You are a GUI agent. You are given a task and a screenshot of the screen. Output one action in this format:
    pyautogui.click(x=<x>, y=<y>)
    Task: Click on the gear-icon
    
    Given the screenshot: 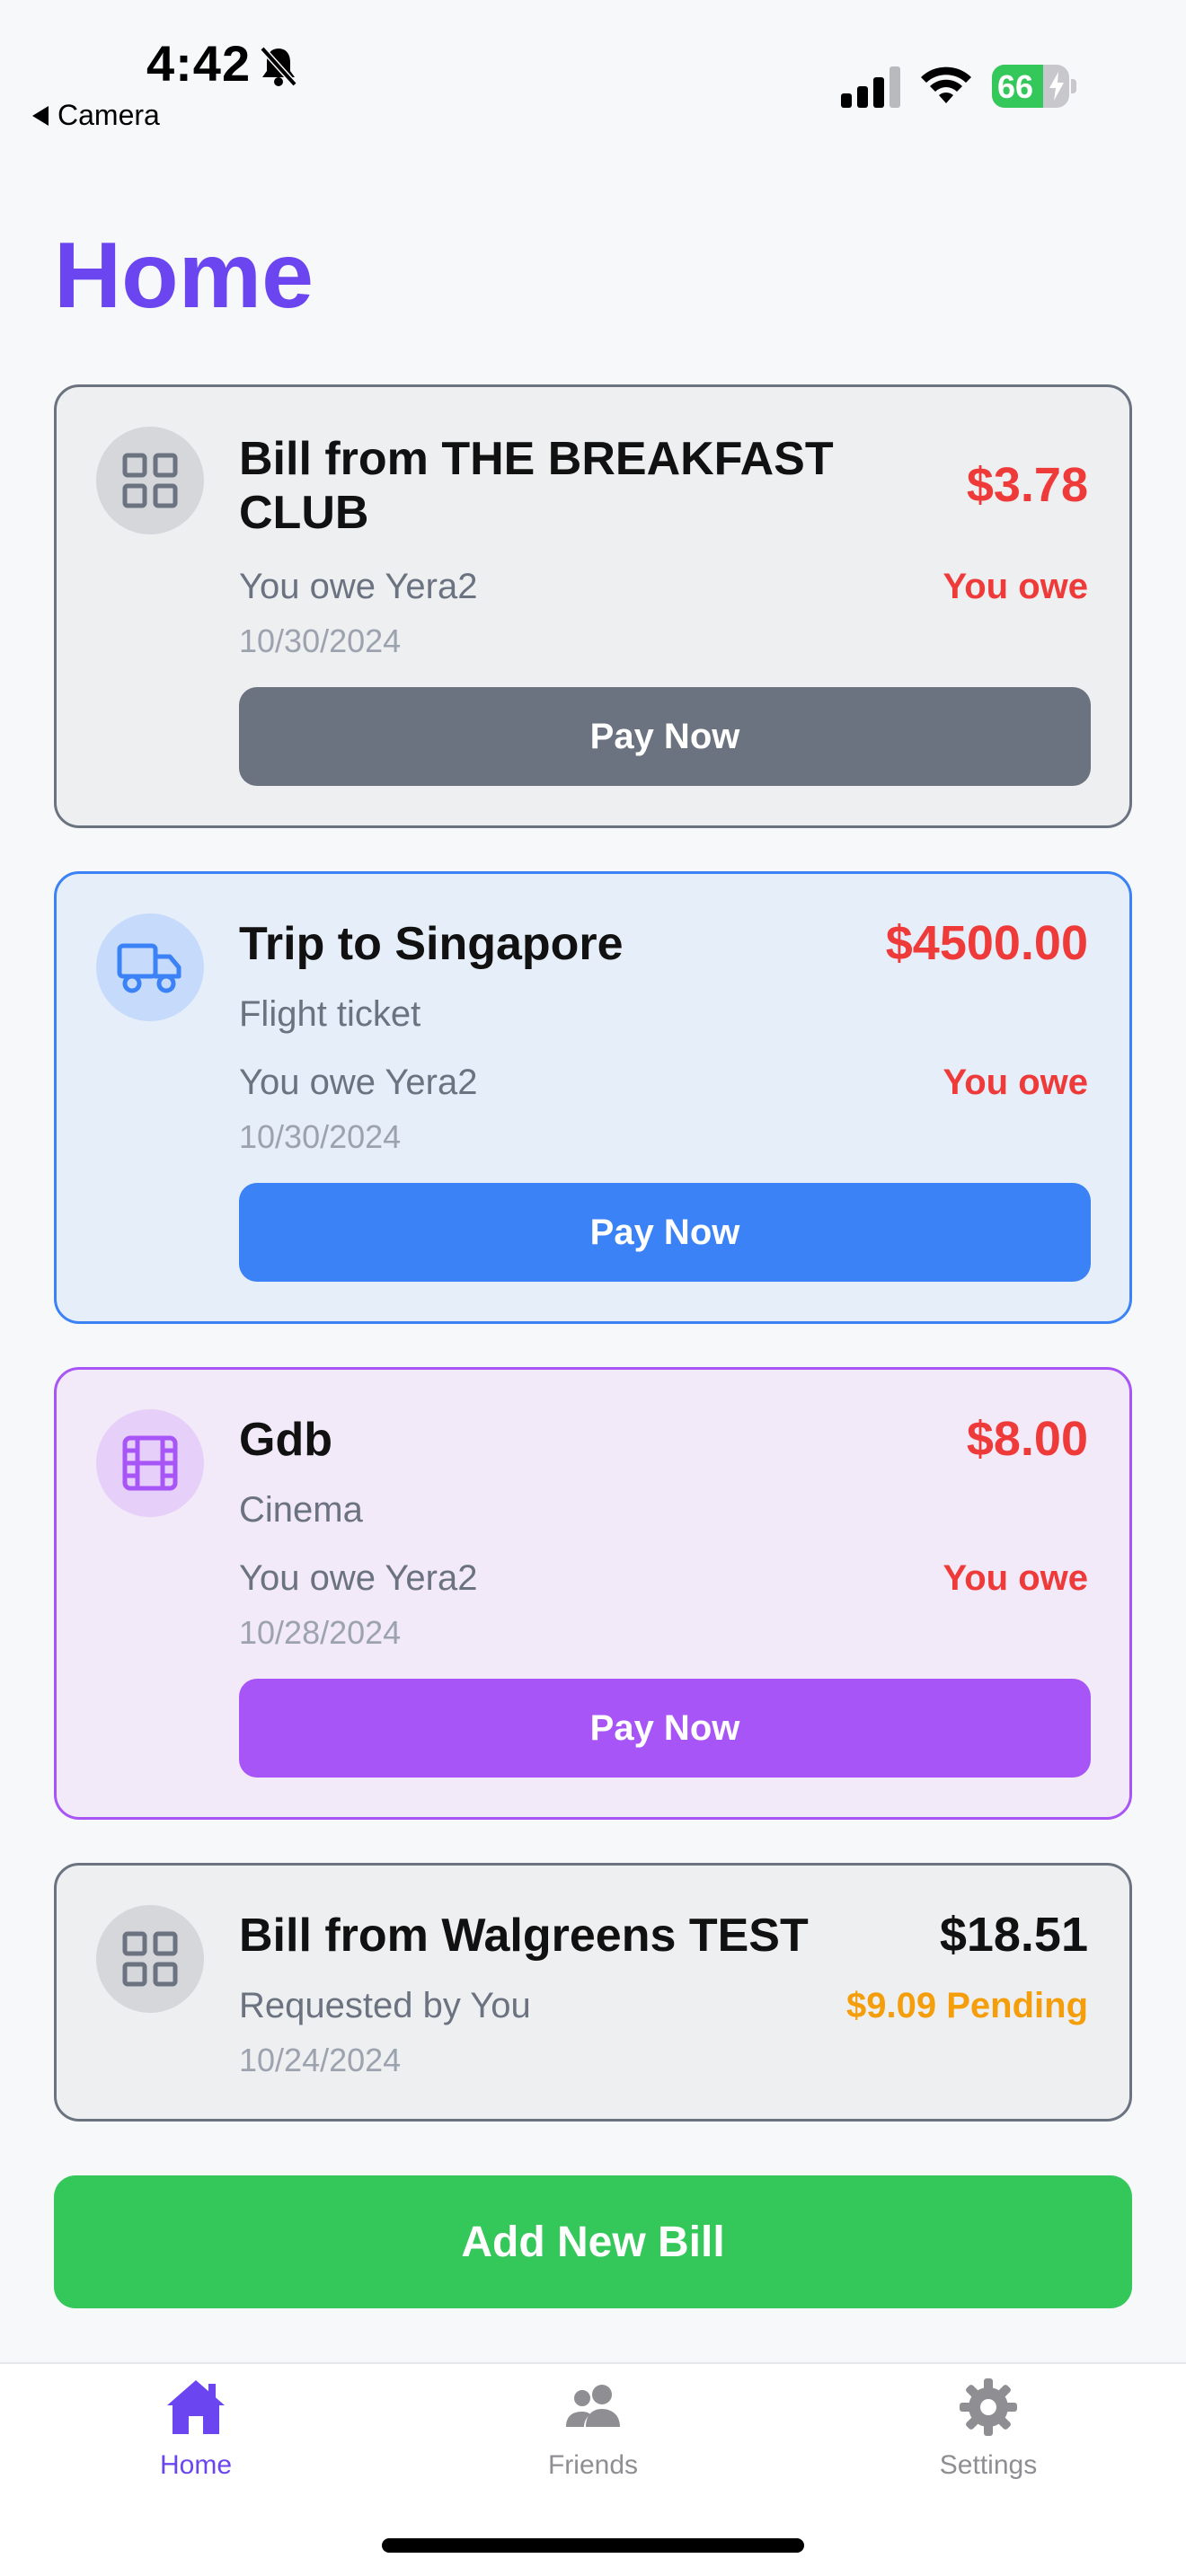 What is the action you would take?
    pyautogui.click(x=988, y=2407)
    